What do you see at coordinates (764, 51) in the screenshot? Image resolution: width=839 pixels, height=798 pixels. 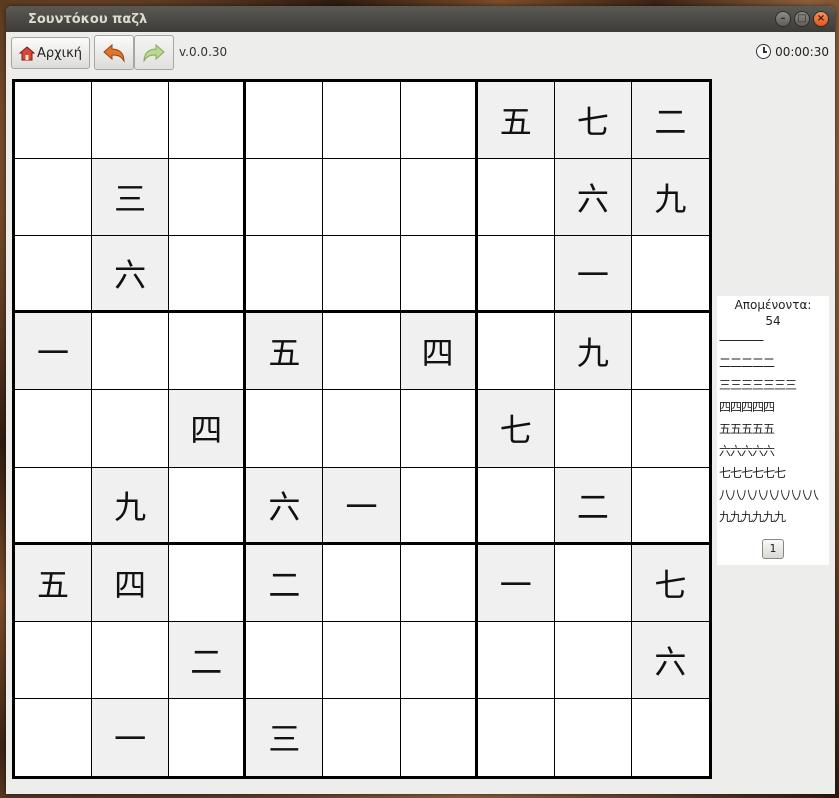 I see `clock-icon` at bounding box center [764, 51].